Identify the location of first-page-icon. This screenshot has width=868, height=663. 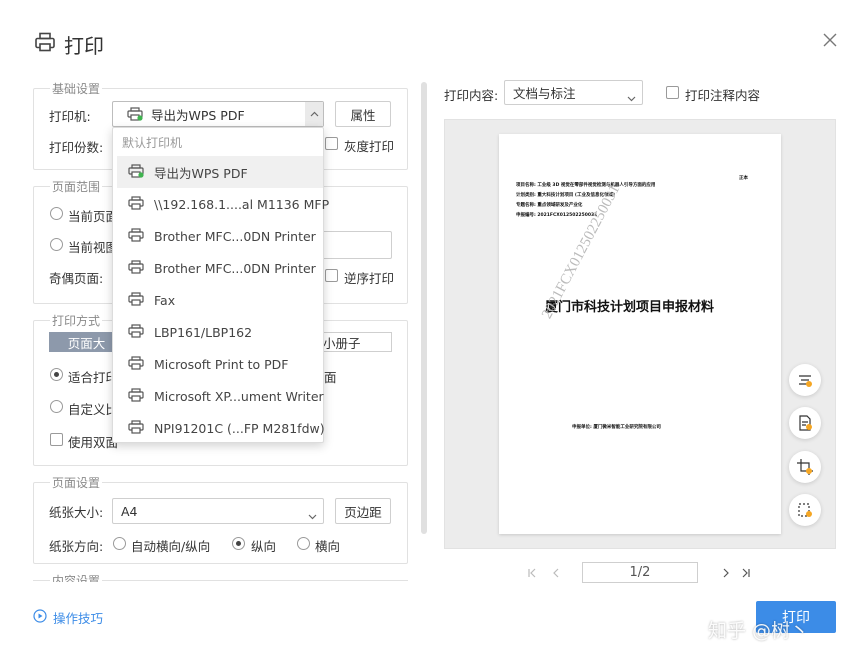
(532, 573).